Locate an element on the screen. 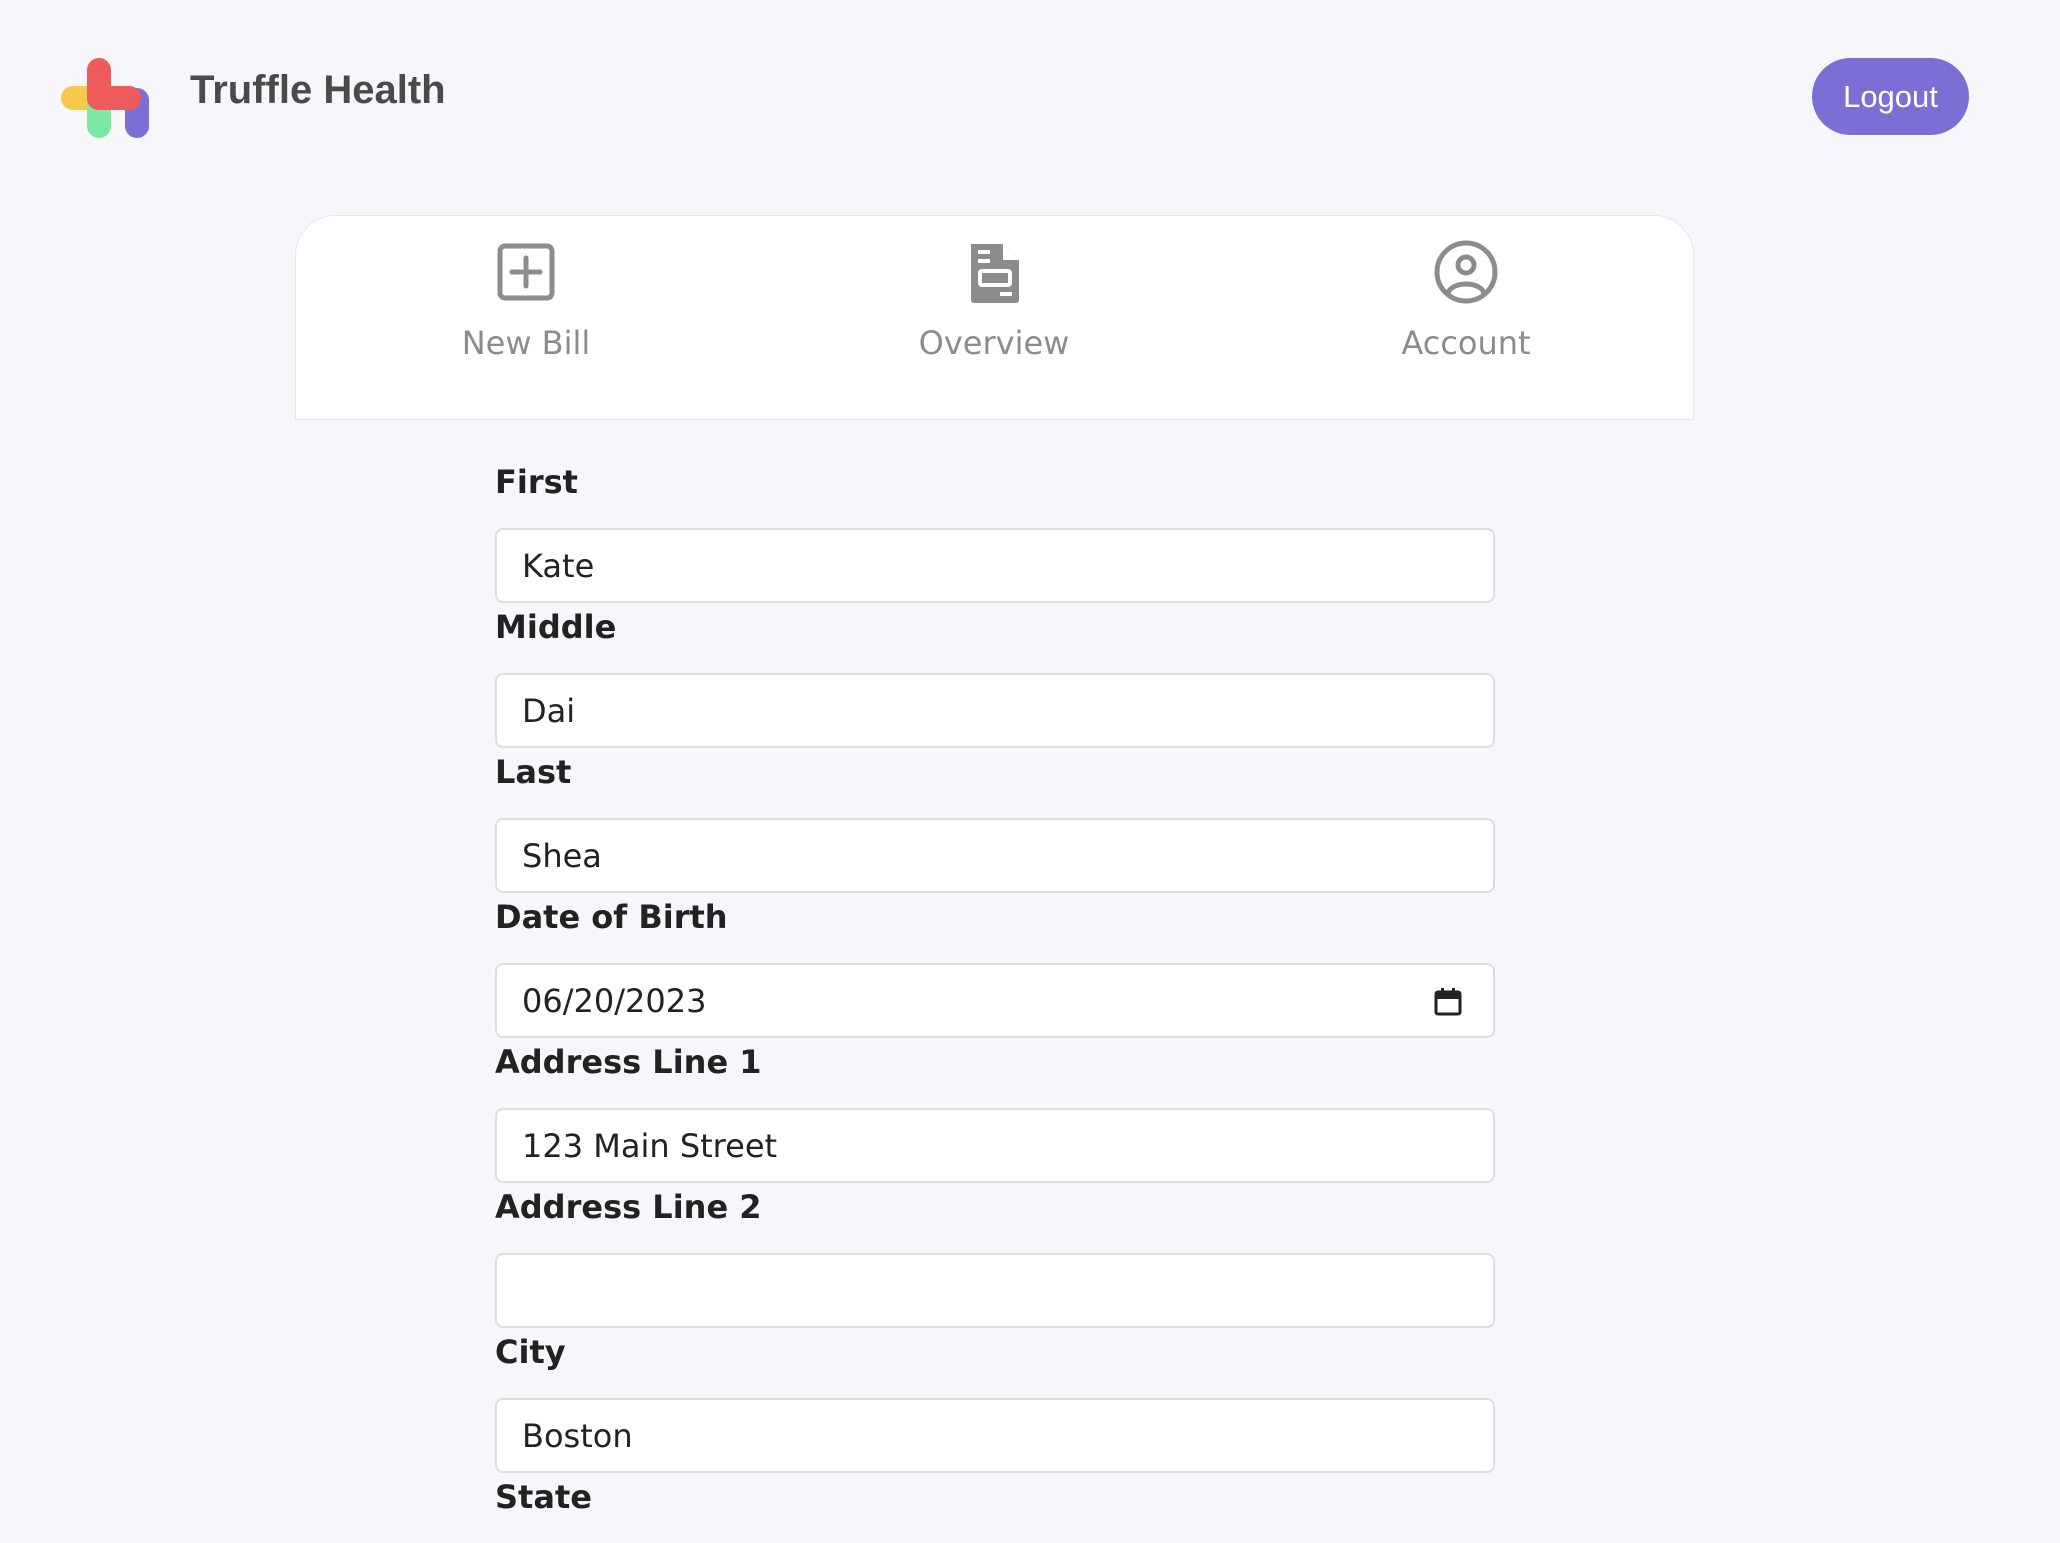 The image size is (2060, 1543). city-input is located at coordinates (995, 1435).